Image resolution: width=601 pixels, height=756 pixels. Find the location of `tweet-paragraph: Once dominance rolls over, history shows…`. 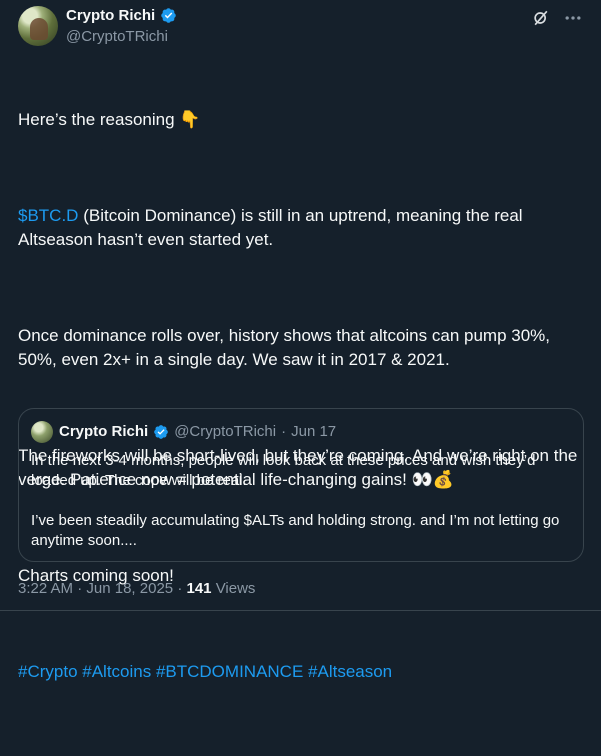

tweet-paragraph: Once dominance rolls over, history shows… is located at coordinates (286, 347).